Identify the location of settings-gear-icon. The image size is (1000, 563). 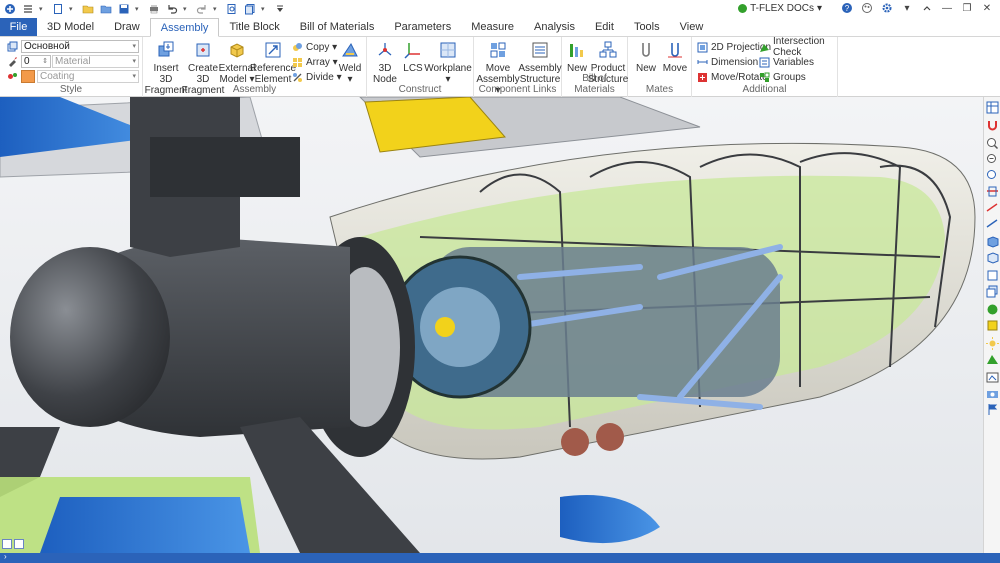
(887, 8).